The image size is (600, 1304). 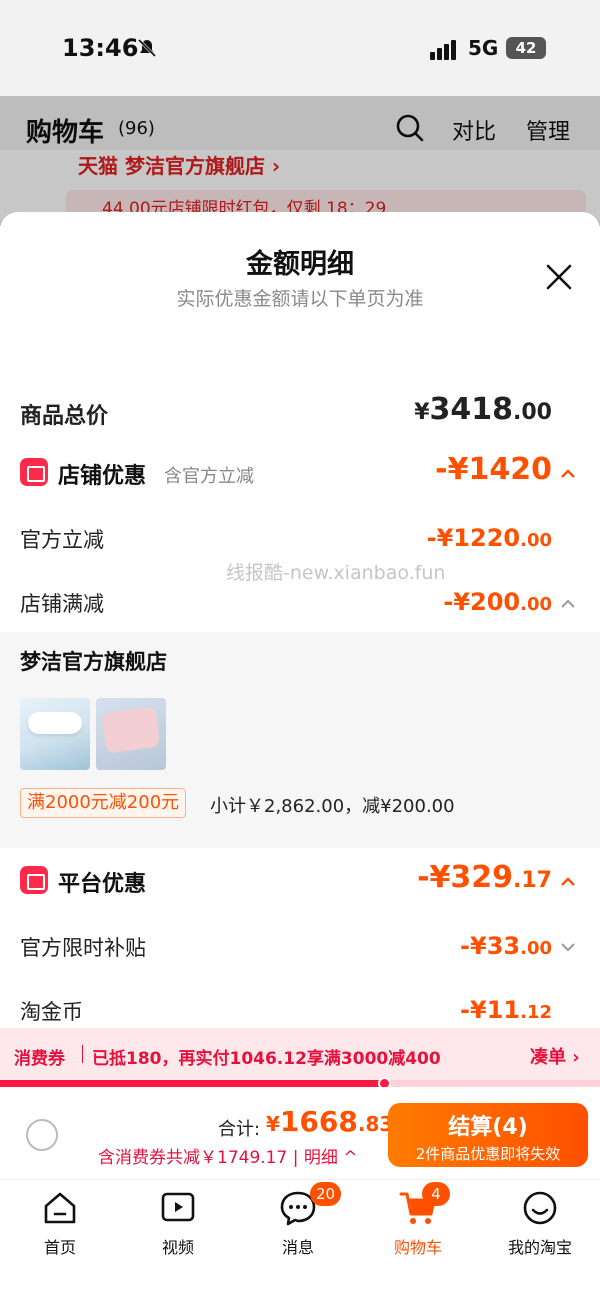 What do you see at coordinates (239, 1129) in the screenshot?
I see `total-label: 合计:` at bounding box center [239, 1129].